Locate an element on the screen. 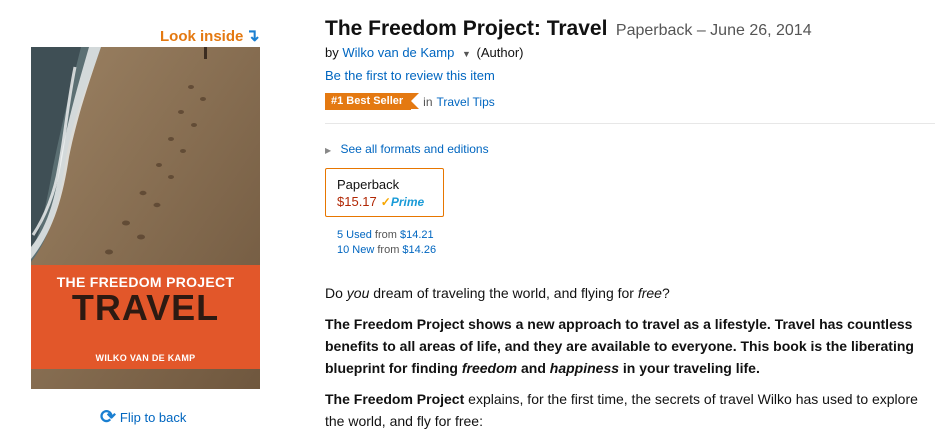  byline: by Wilko van de Kamp ▼ (Author) is located at coordinates (424, 52).